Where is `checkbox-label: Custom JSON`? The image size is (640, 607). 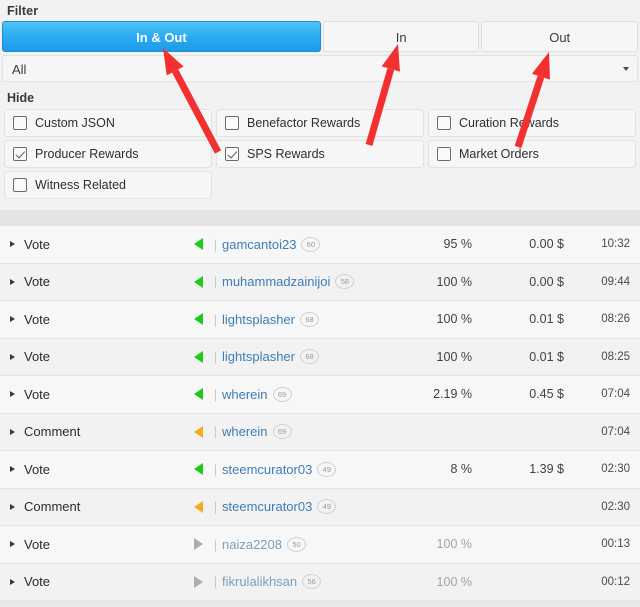 checkbox-label: Custom JSON is located at coordinates (75, 123).